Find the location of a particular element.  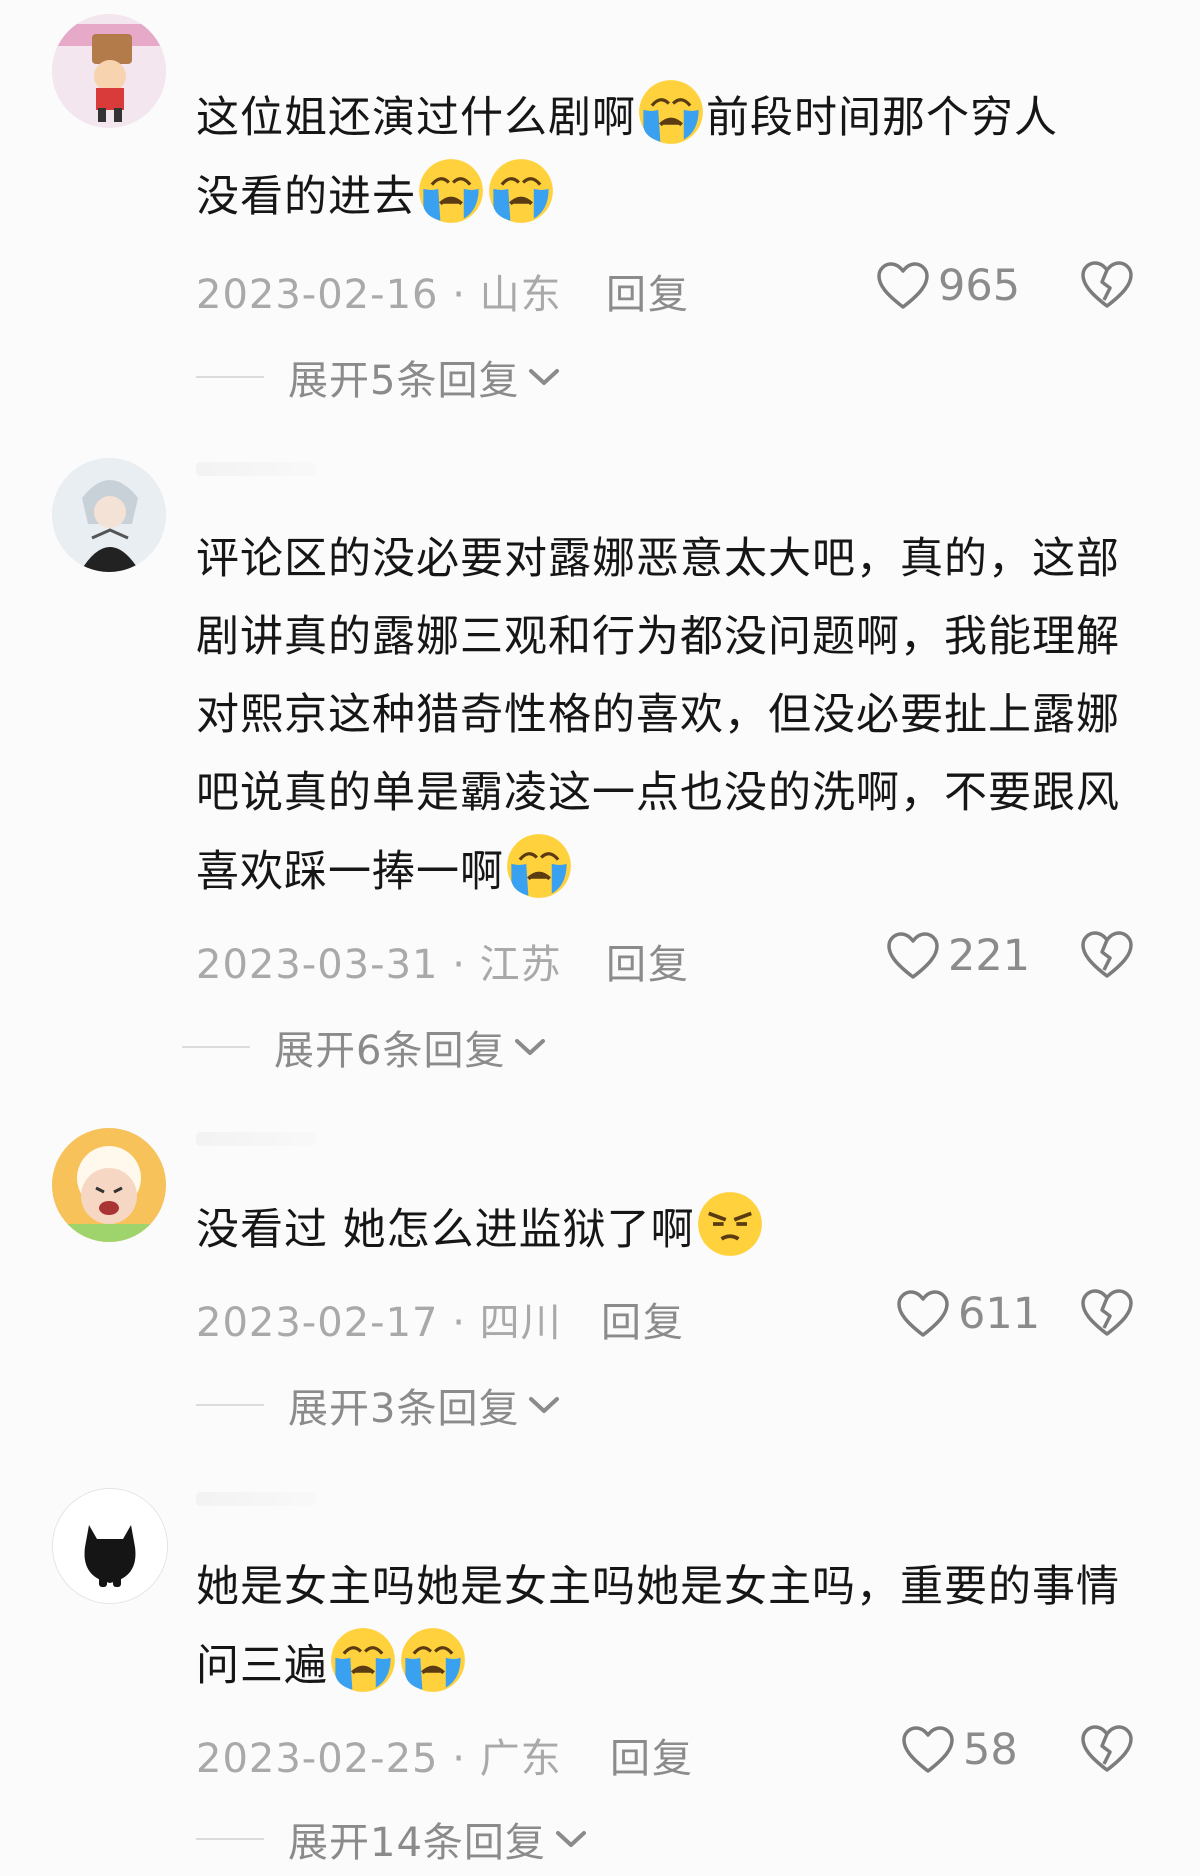

comment-date-location: 2023-02-16 · 山东 is located at coordinates (379, 295).